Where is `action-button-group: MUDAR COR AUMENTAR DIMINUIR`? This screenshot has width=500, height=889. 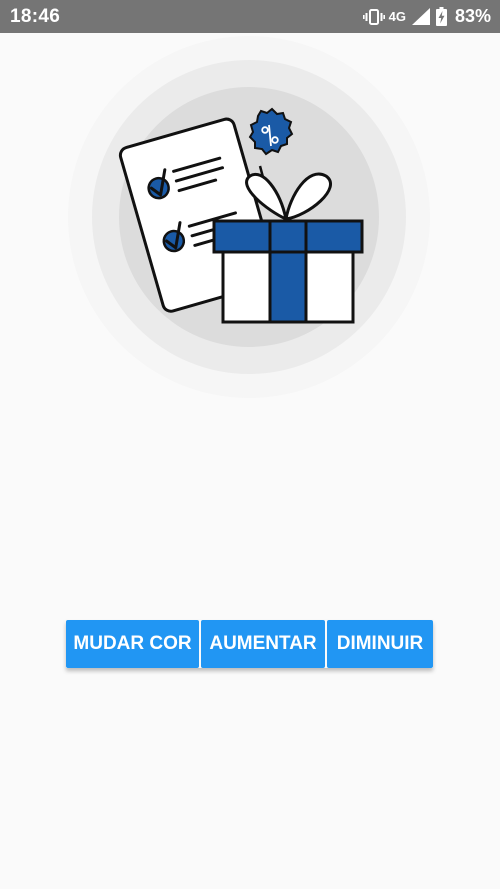 action-button-group: MUDAR COR AUMENTAR DIMINUIR is located at coordinates (249, 644).